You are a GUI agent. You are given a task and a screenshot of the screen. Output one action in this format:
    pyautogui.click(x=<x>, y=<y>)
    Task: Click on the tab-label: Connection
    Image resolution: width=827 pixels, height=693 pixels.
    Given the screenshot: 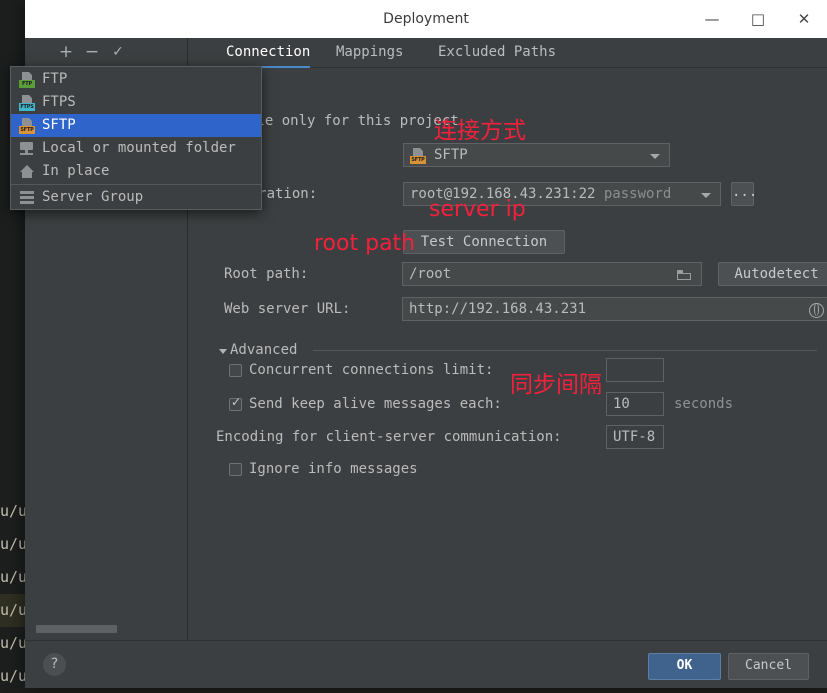 What is the action you would take?
    pyautogui.click(x=268, y=52)
    